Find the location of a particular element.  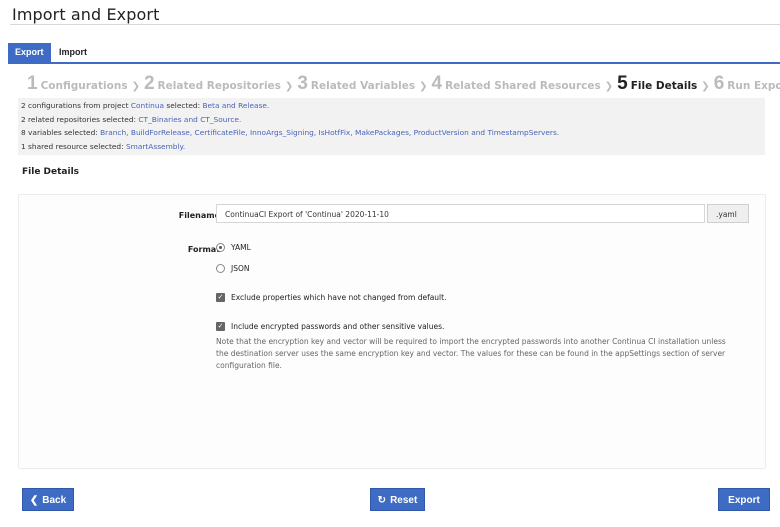

wizard-step-related-repositories: 2 Related Repositories is located at coordinates (212, 84).